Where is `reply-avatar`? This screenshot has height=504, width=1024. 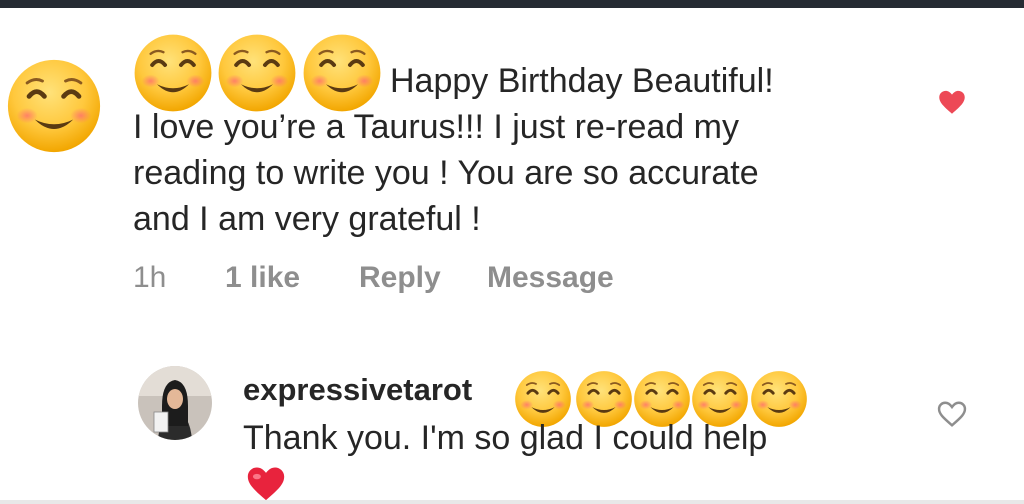
reply-avatar is located at coordinates (175, 403).